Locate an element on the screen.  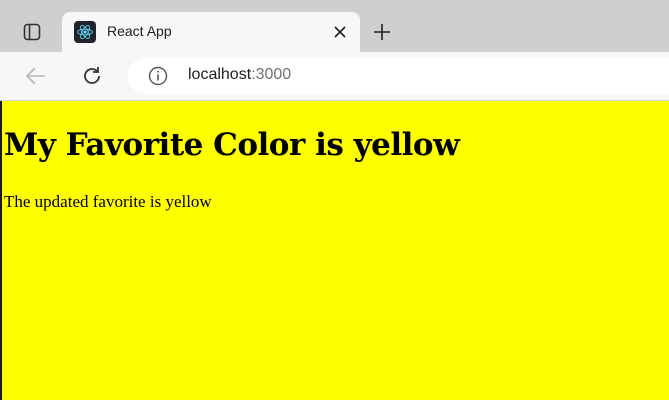
close-icon is located at coordinates (340, 32).